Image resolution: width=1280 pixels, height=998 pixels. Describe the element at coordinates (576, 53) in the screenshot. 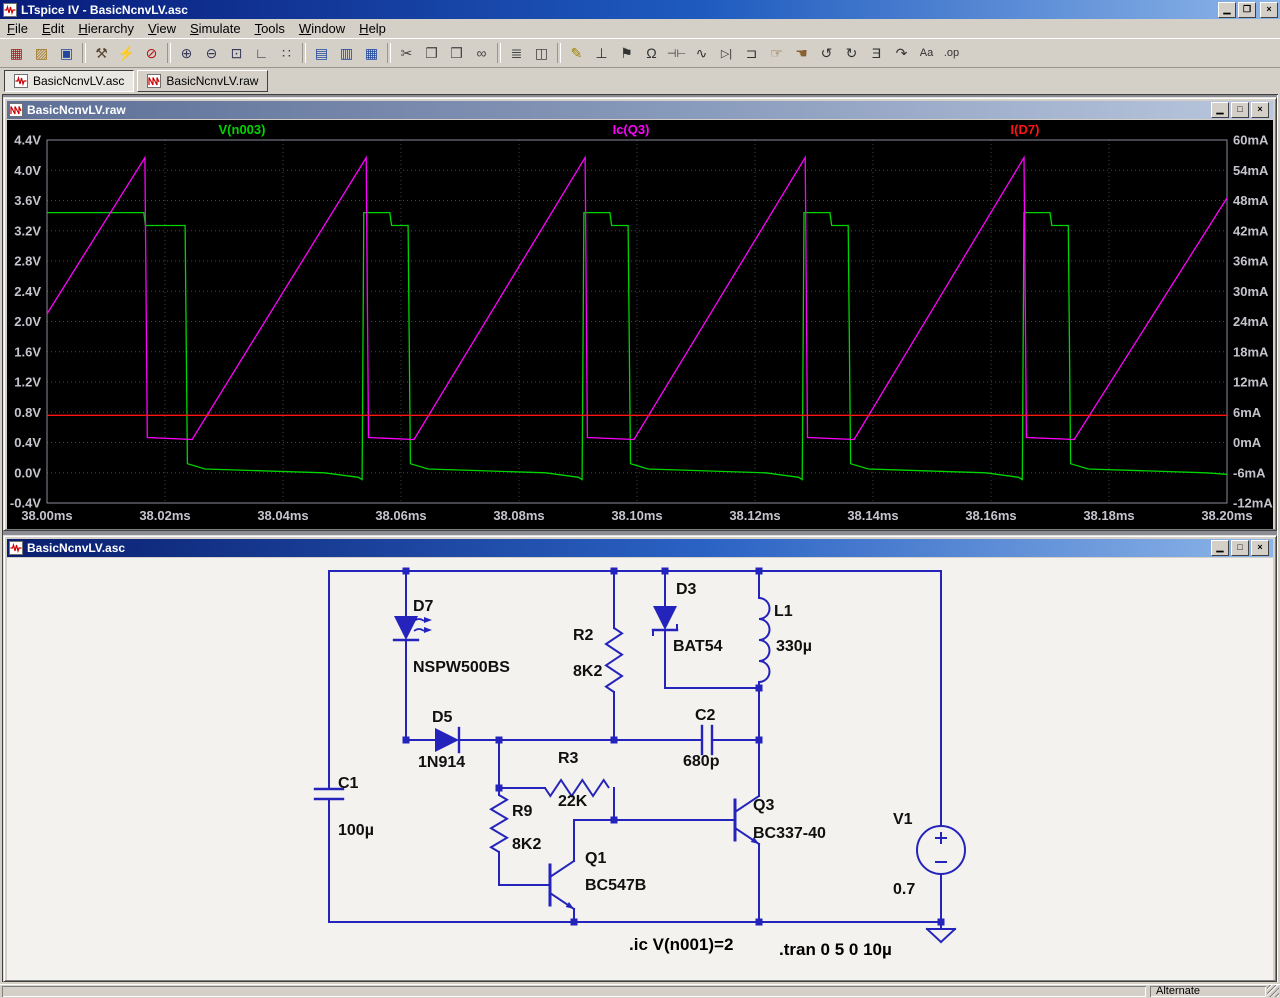

I see `wire-icon: ✎` at that location.